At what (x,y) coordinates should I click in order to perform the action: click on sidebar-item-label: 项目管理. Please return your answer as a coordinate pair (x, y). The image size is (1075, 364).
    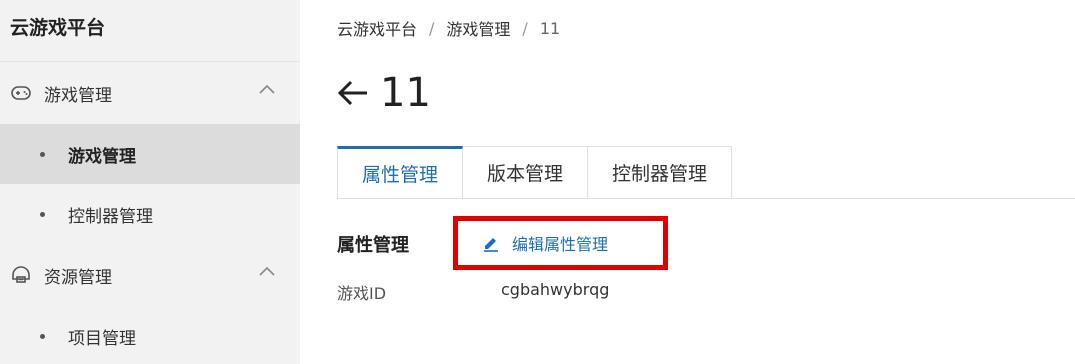
    Looking at the image, I should click on (102, 338).